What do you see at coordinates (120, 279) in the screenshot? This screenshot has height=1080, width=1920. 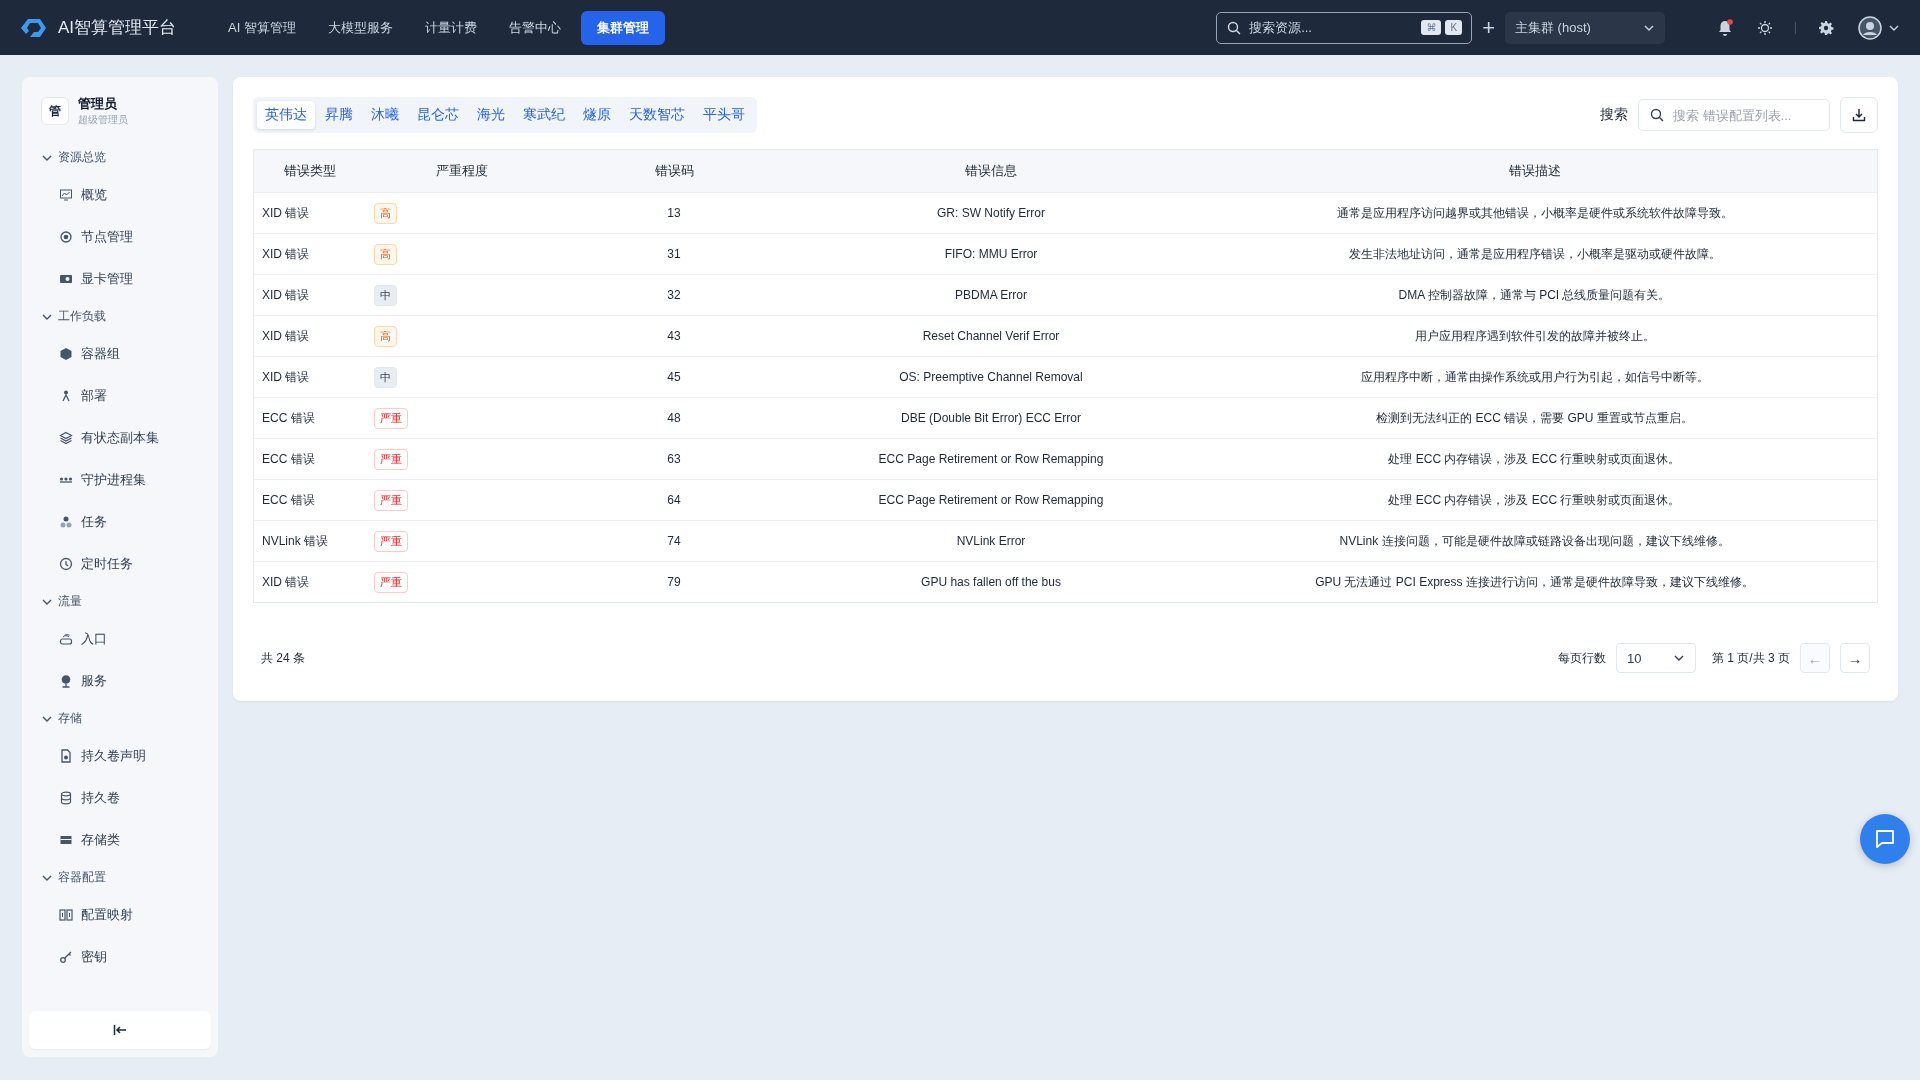 I see `nav-item: 显卡管理` at bounding box center [120, 279].